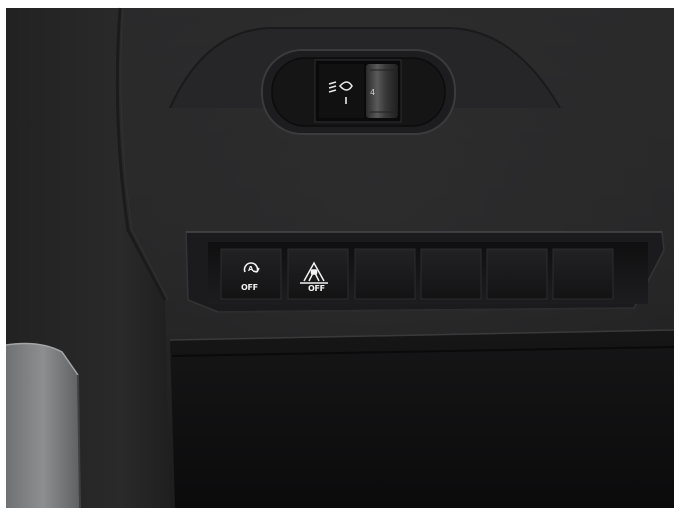 The height and width of the screenshot is (513, 680). What do you see at coordinates (251, 274) in the screenshot?
I see `stop-start-off-button: A OFF` at bounding box center [251, 274].